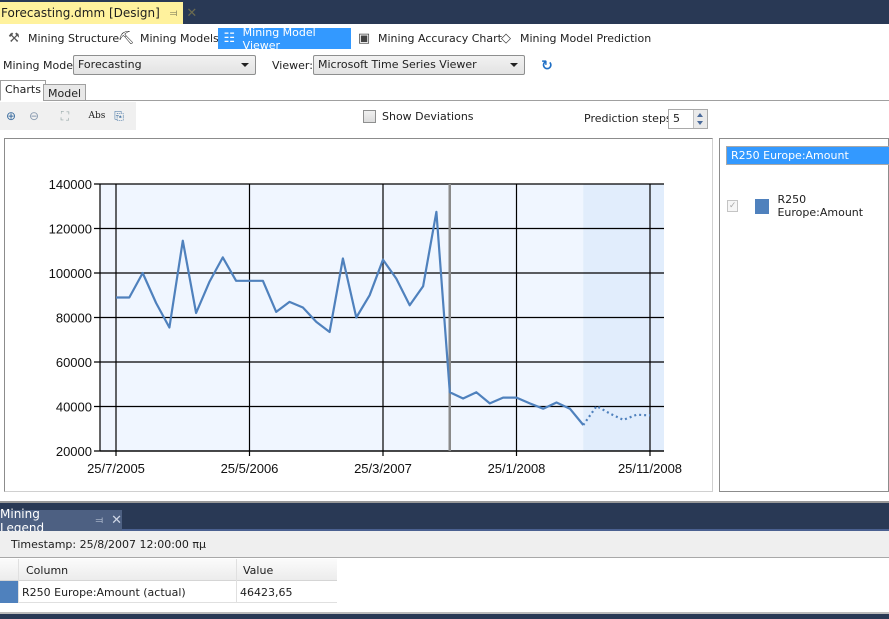 This screenshot has width=889, height=619. I want to click on tab-model: Model, so click(65, 92).